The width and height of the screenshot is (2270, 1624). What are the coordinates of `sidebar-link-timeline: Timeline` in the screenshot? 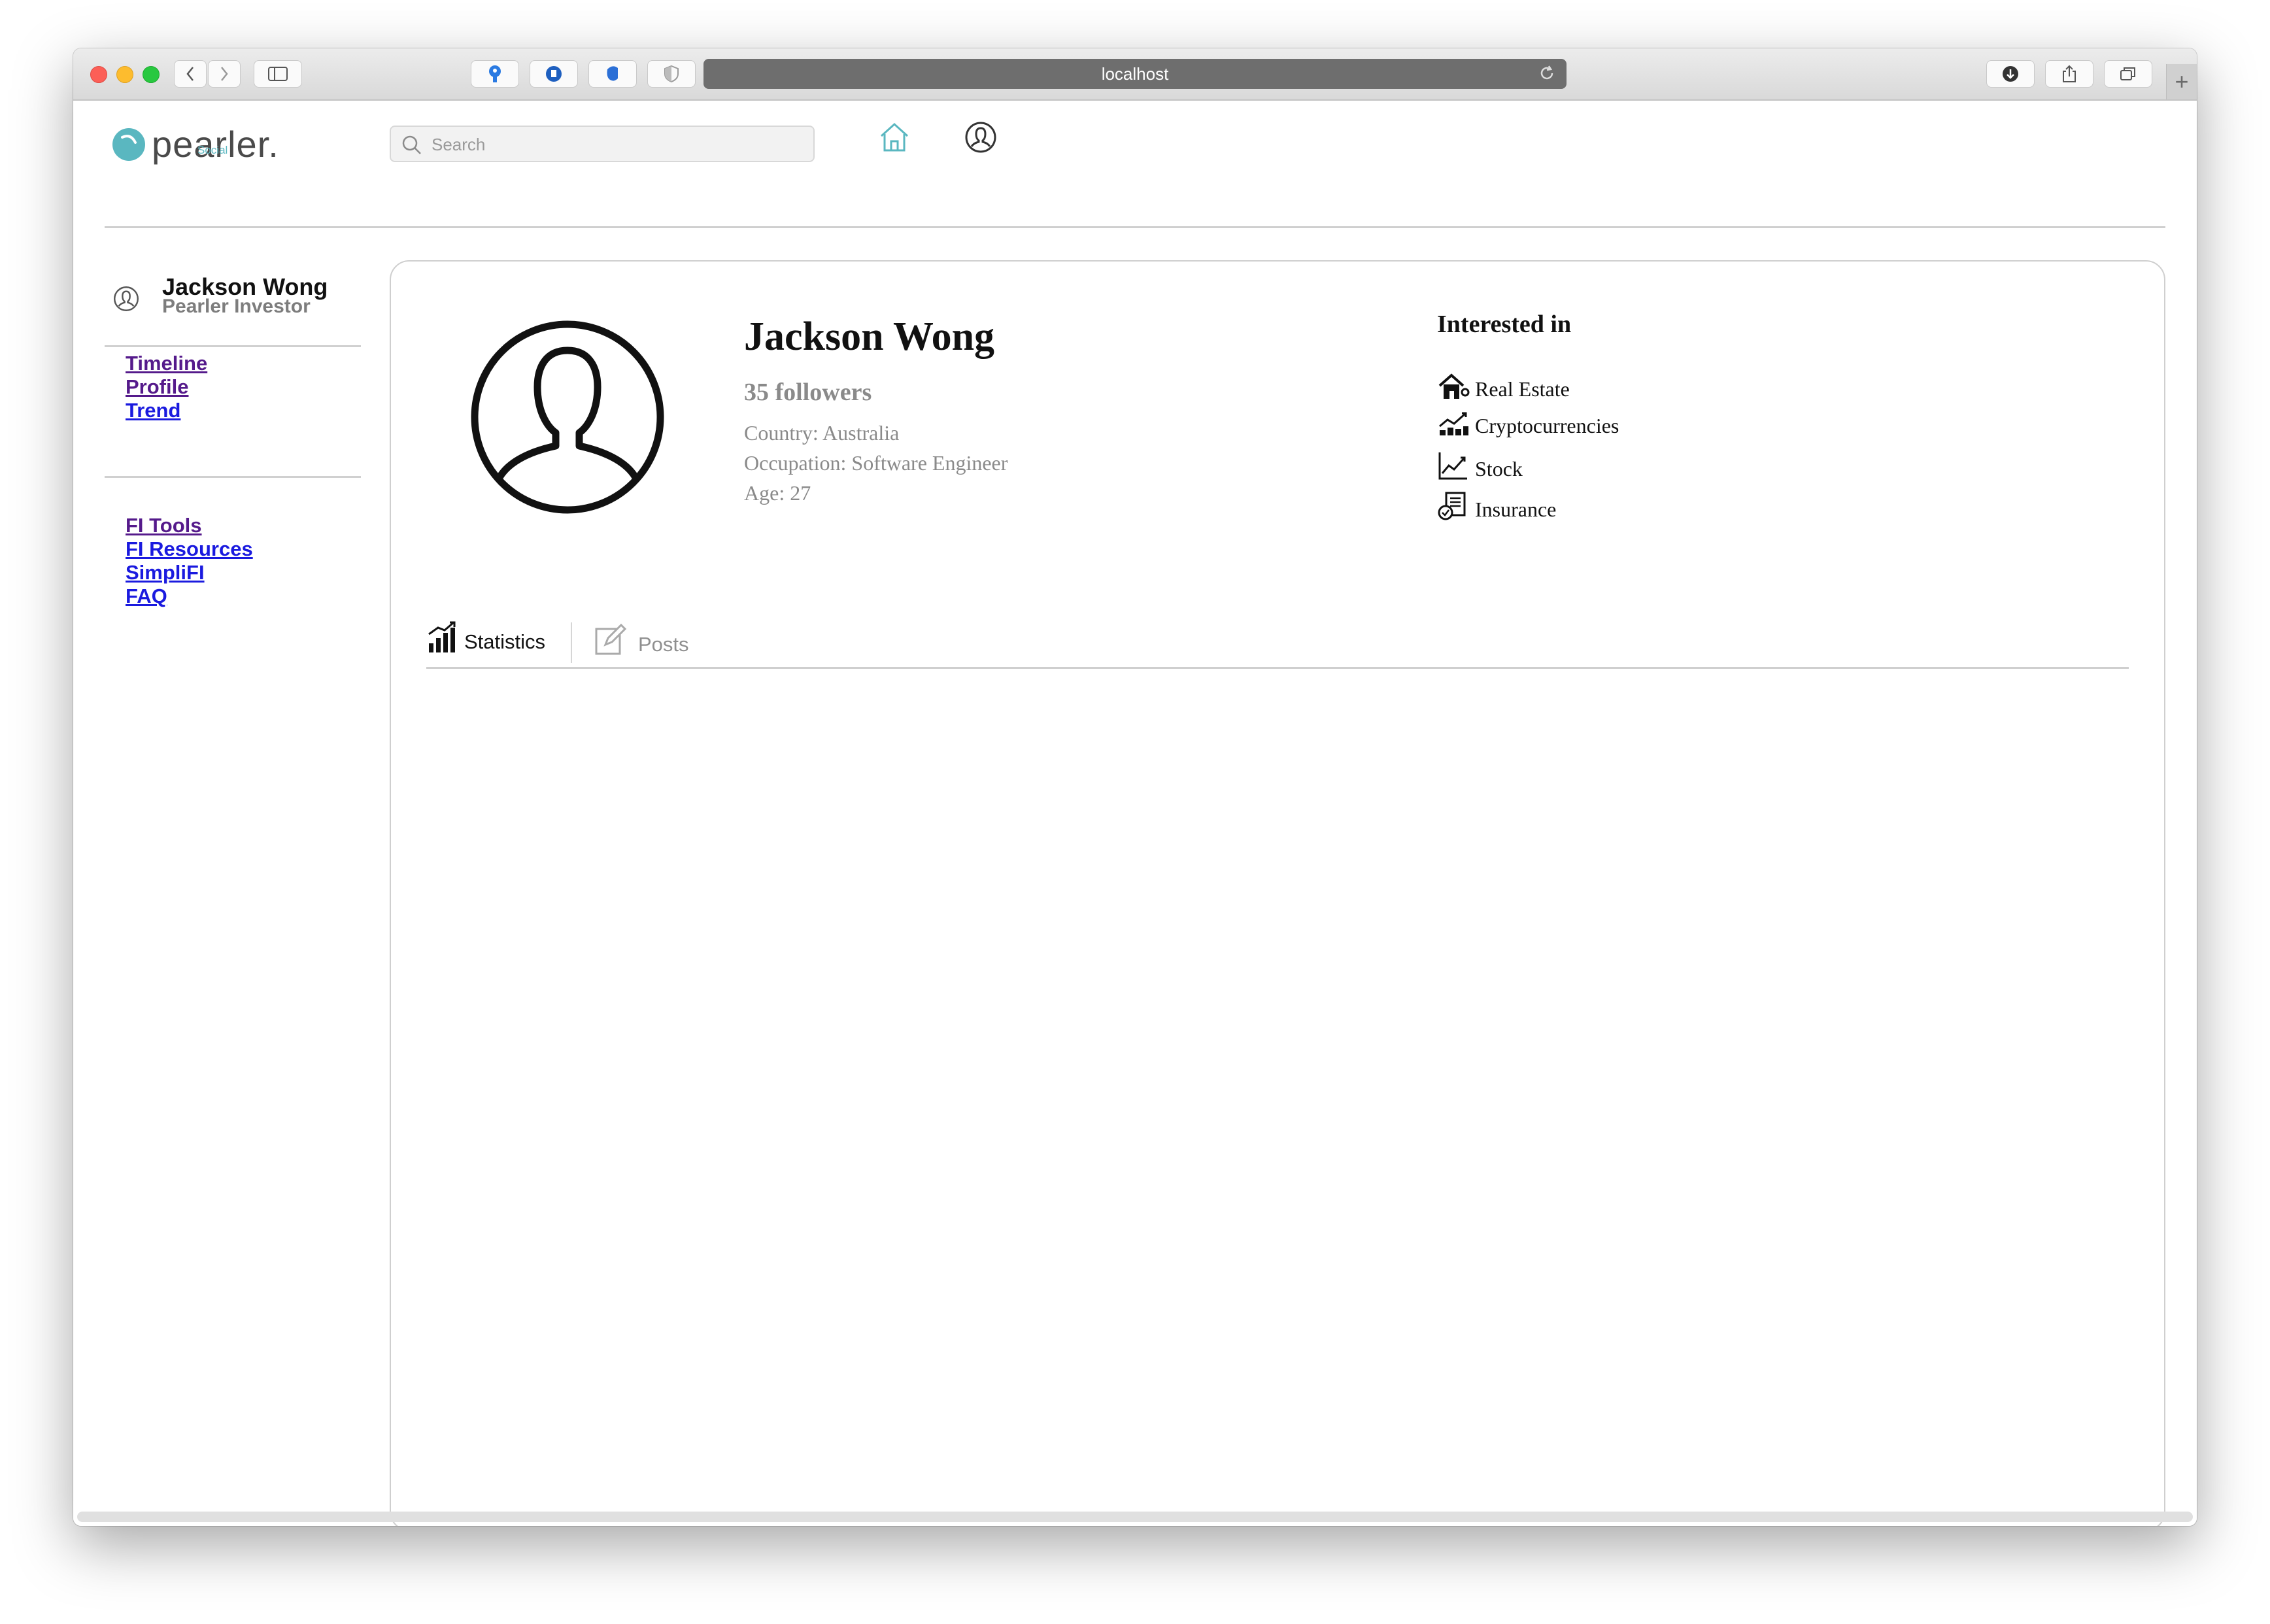 It's located at (166, 363).